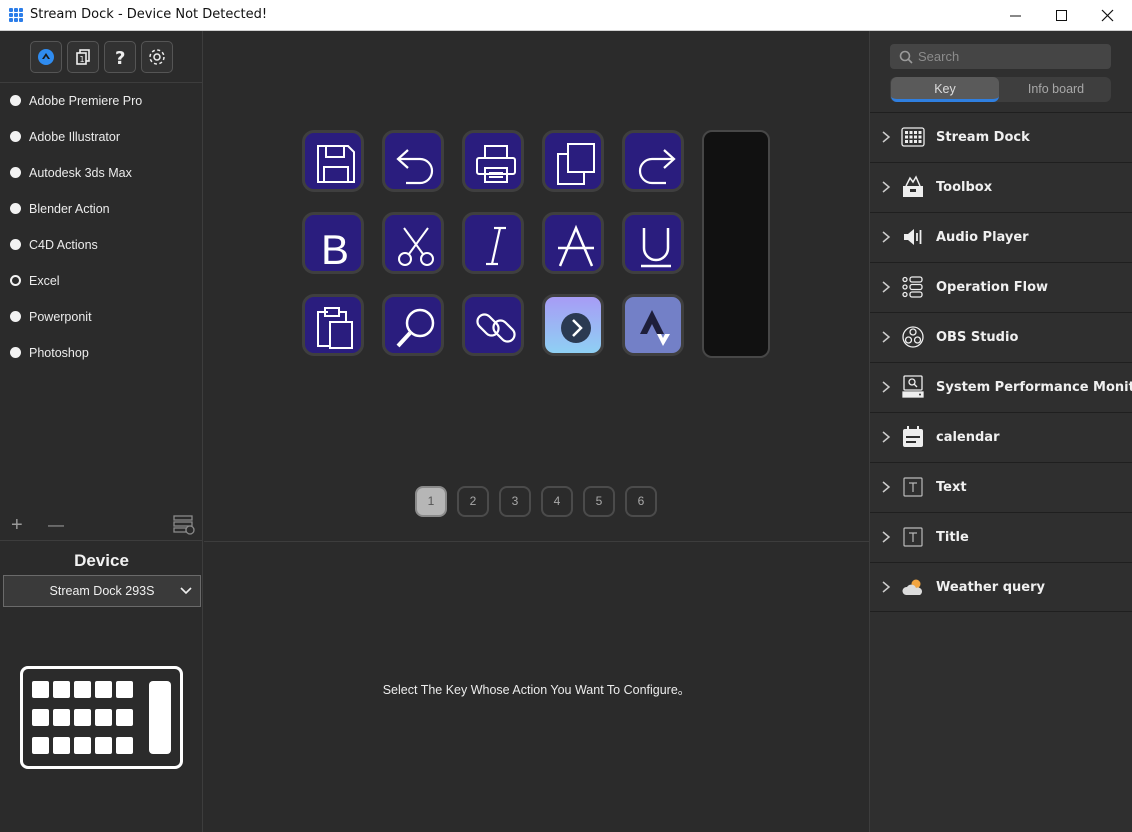 The height and width of the screenshot is (832, 1132). I want to click on arrow-right-circle-icon, so click(576, 328).